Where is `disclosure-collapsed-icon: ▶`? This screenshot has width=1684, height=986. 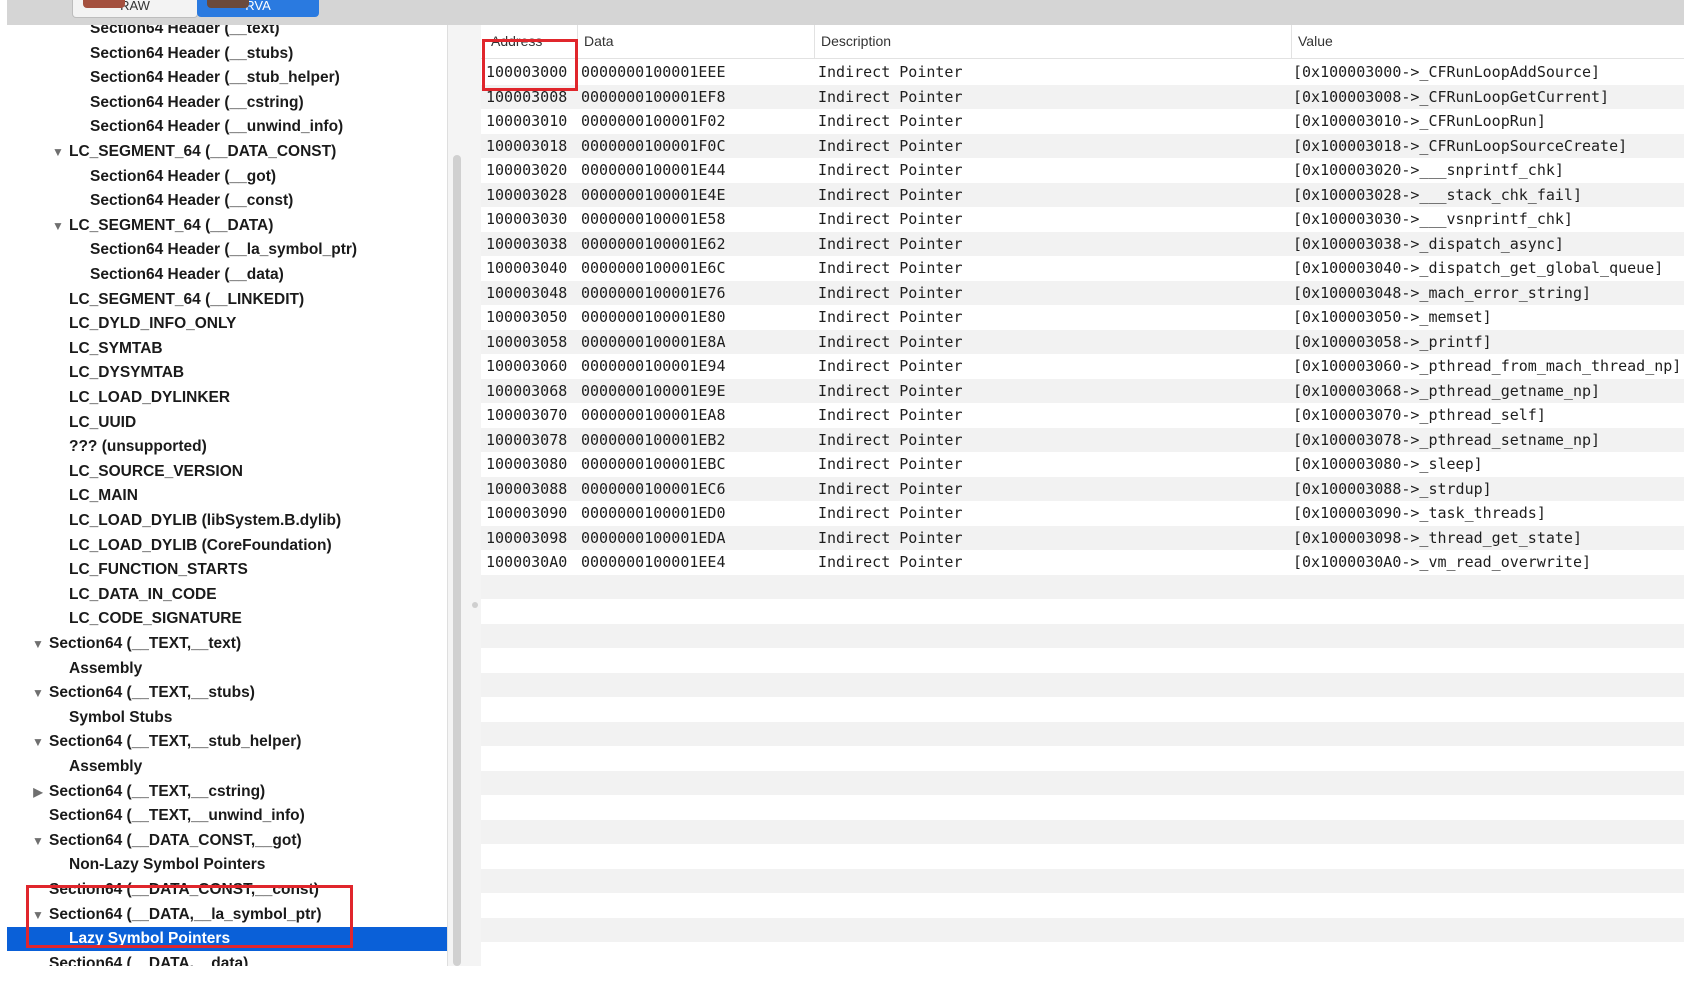
disclosure-collapsed-icon: ▶ is located at coordinates (38, 792).